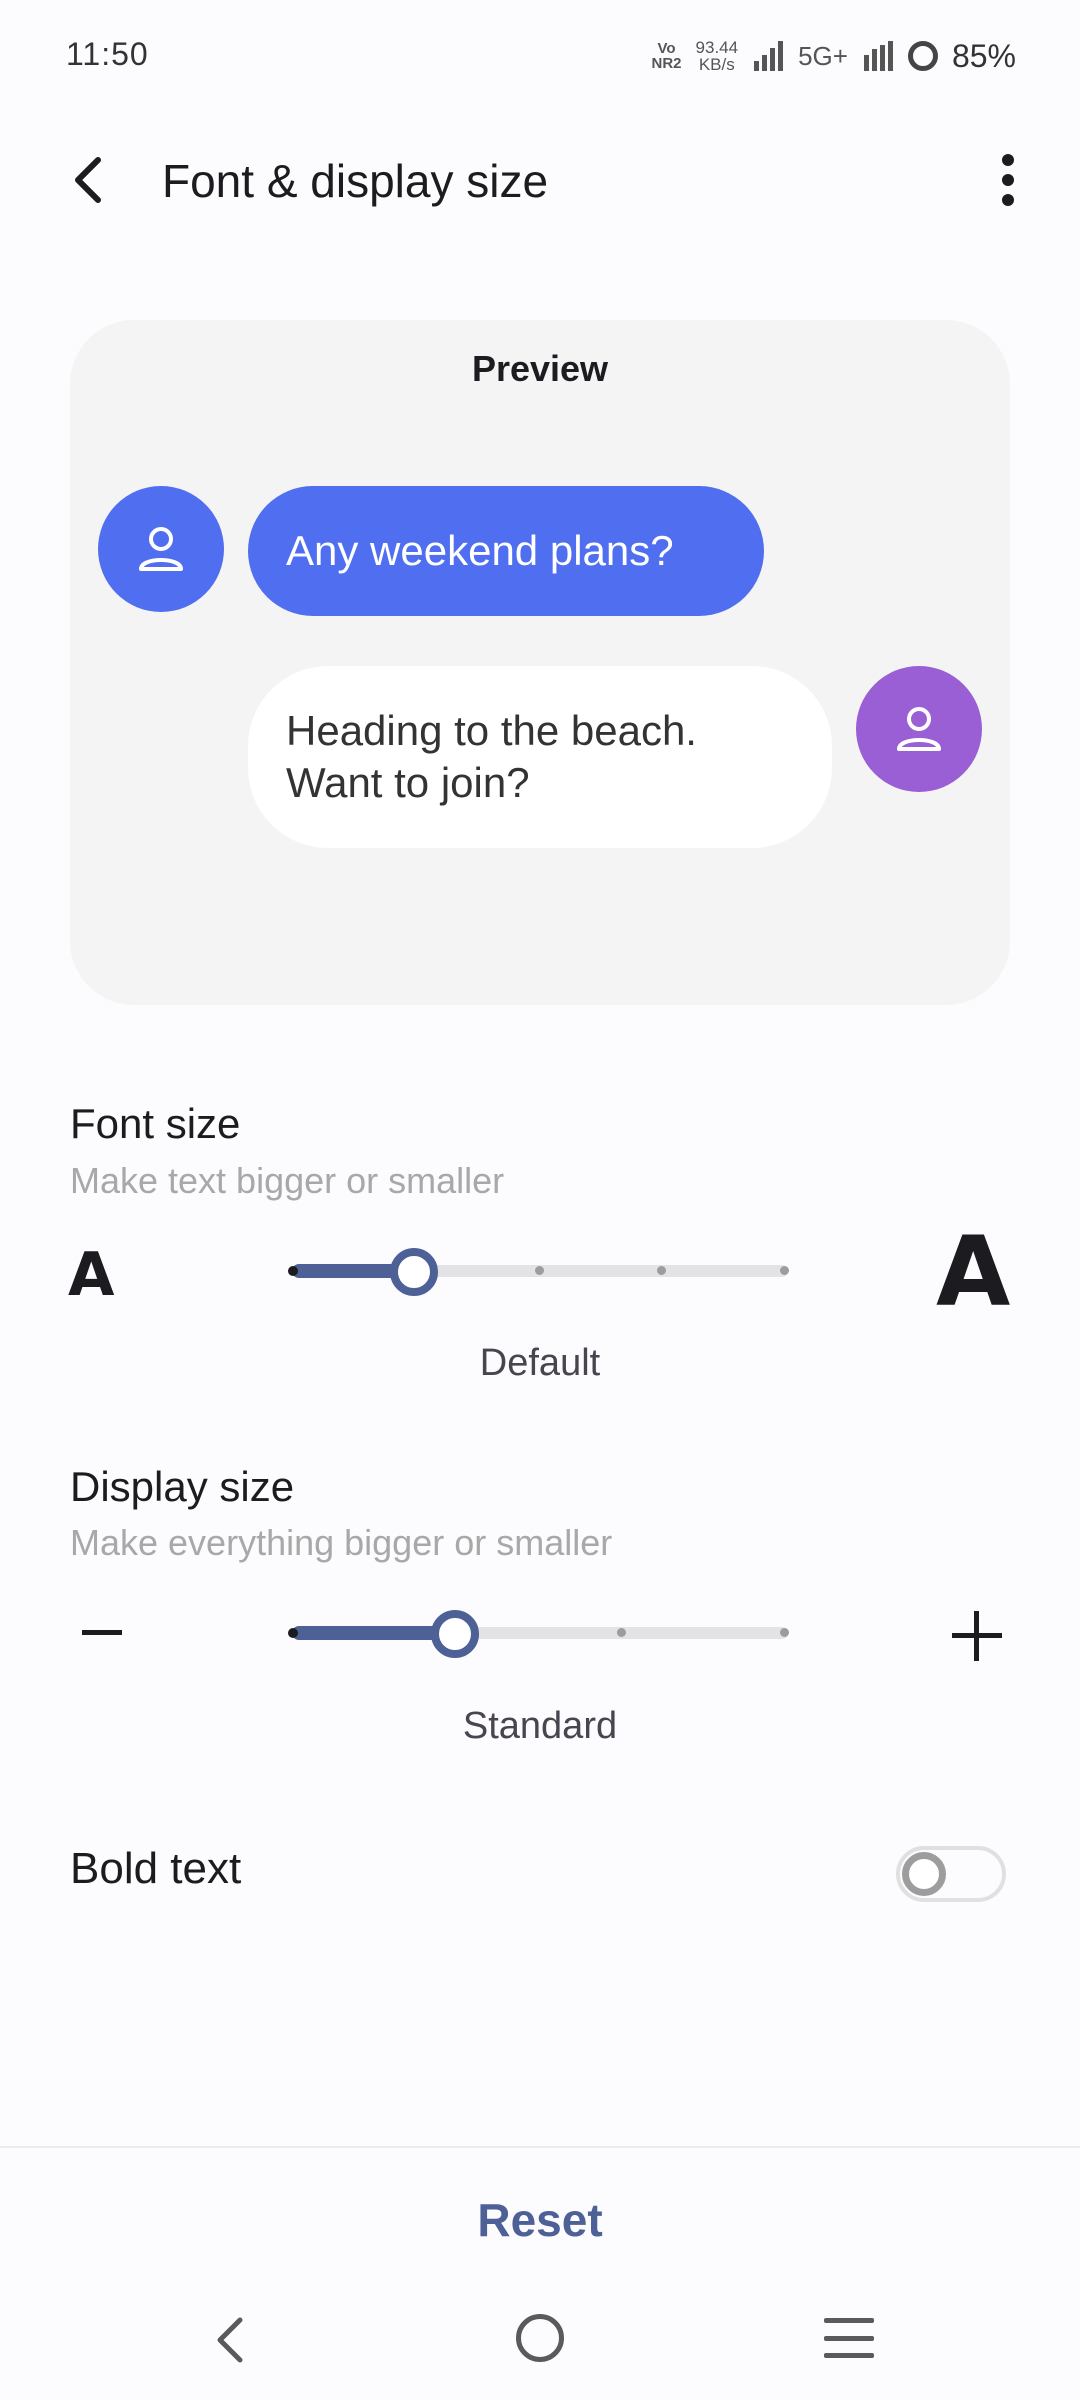  Describe the element at coordinates (540, 2338) in the screenshot. I see `nav-home-button` at that location.